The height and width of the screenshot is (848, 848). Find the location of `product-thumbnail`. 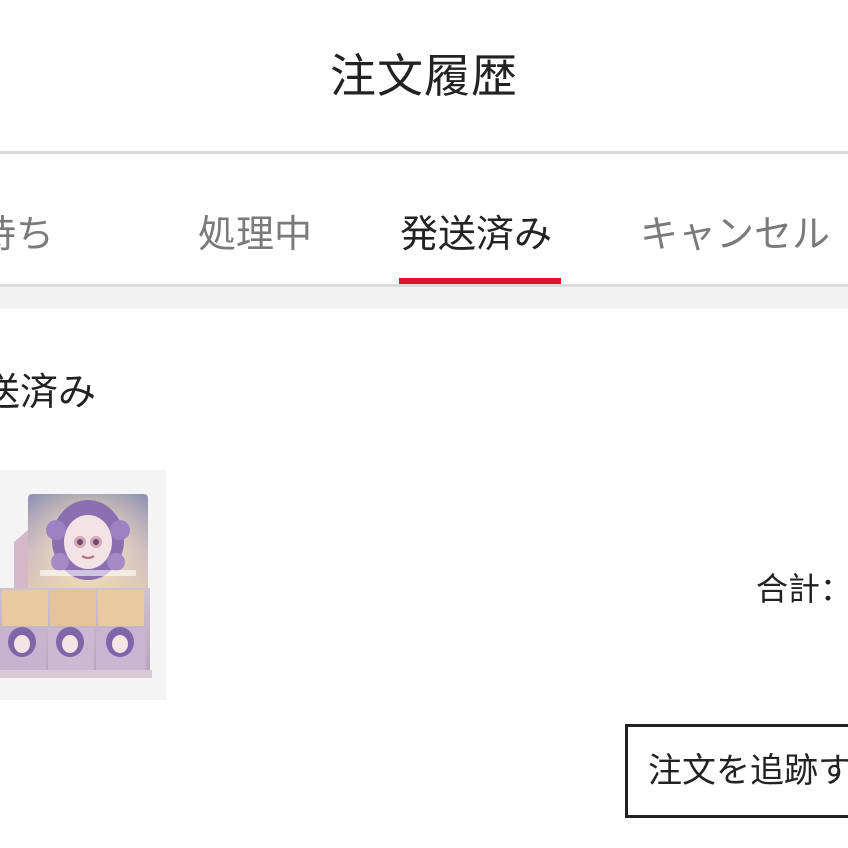

product-thumbnail is located at coordinates (83, 585).